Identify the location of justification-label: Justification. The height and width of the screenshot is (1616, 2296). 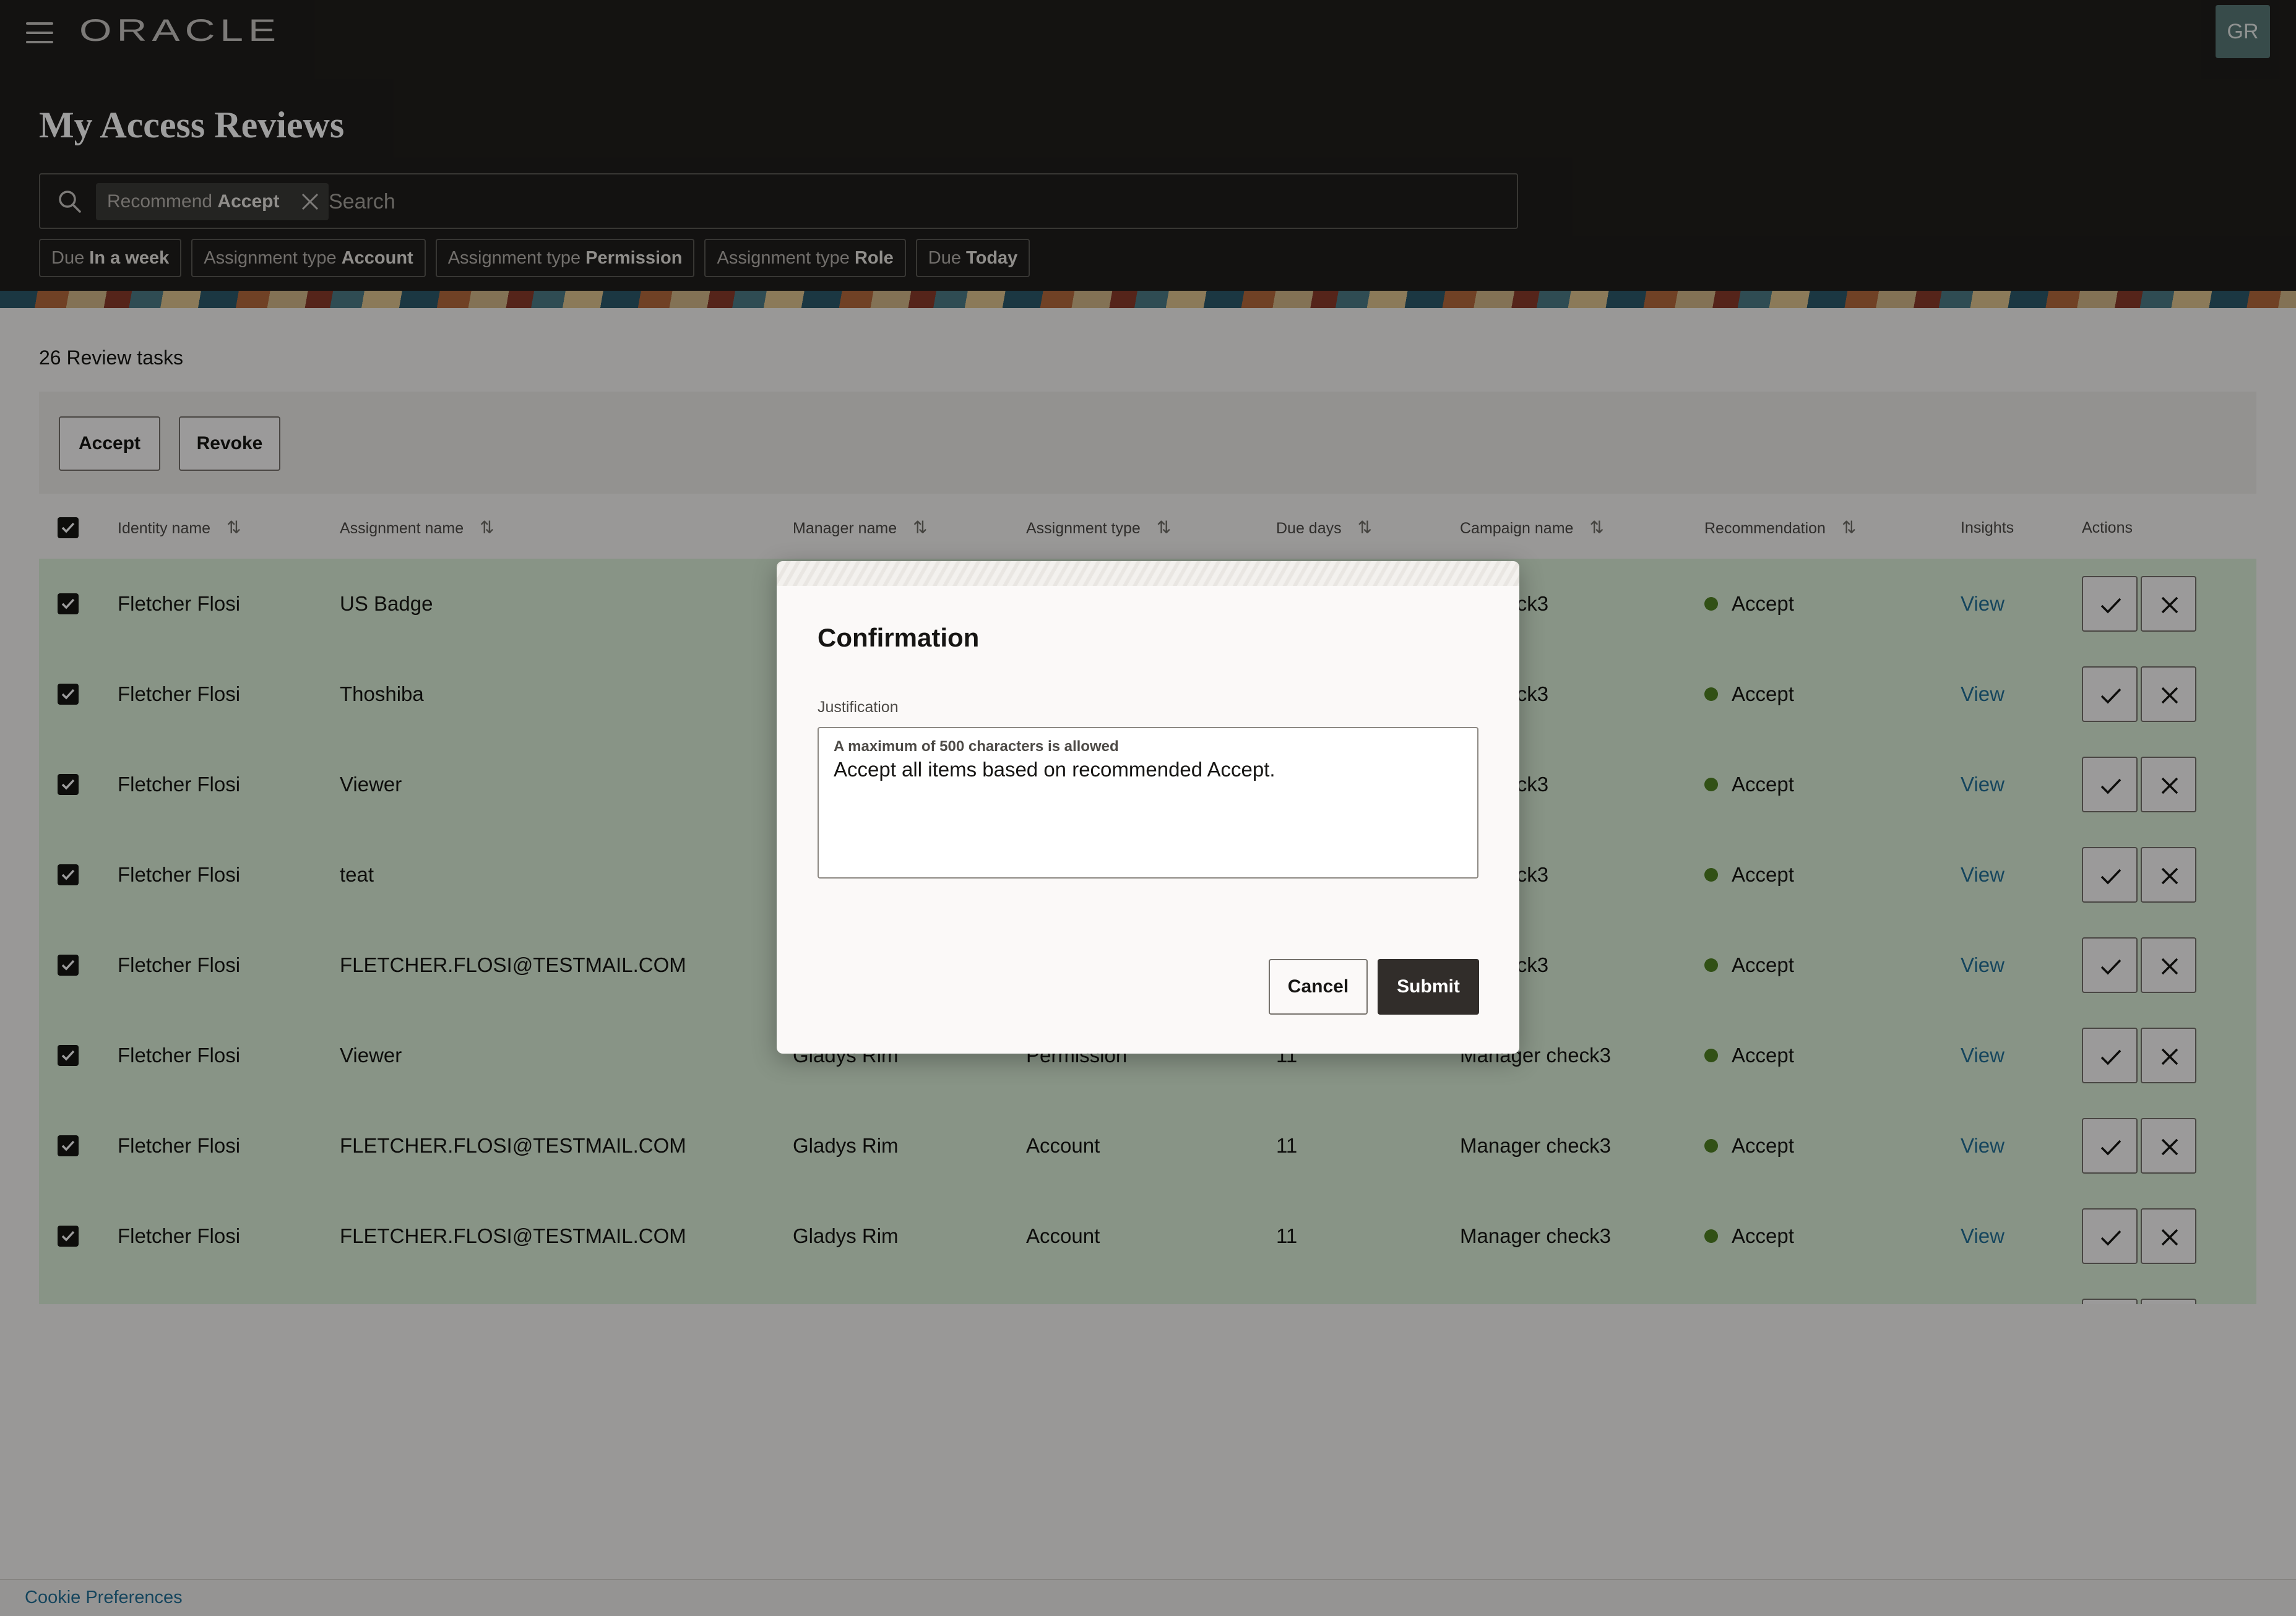
(858, 707).